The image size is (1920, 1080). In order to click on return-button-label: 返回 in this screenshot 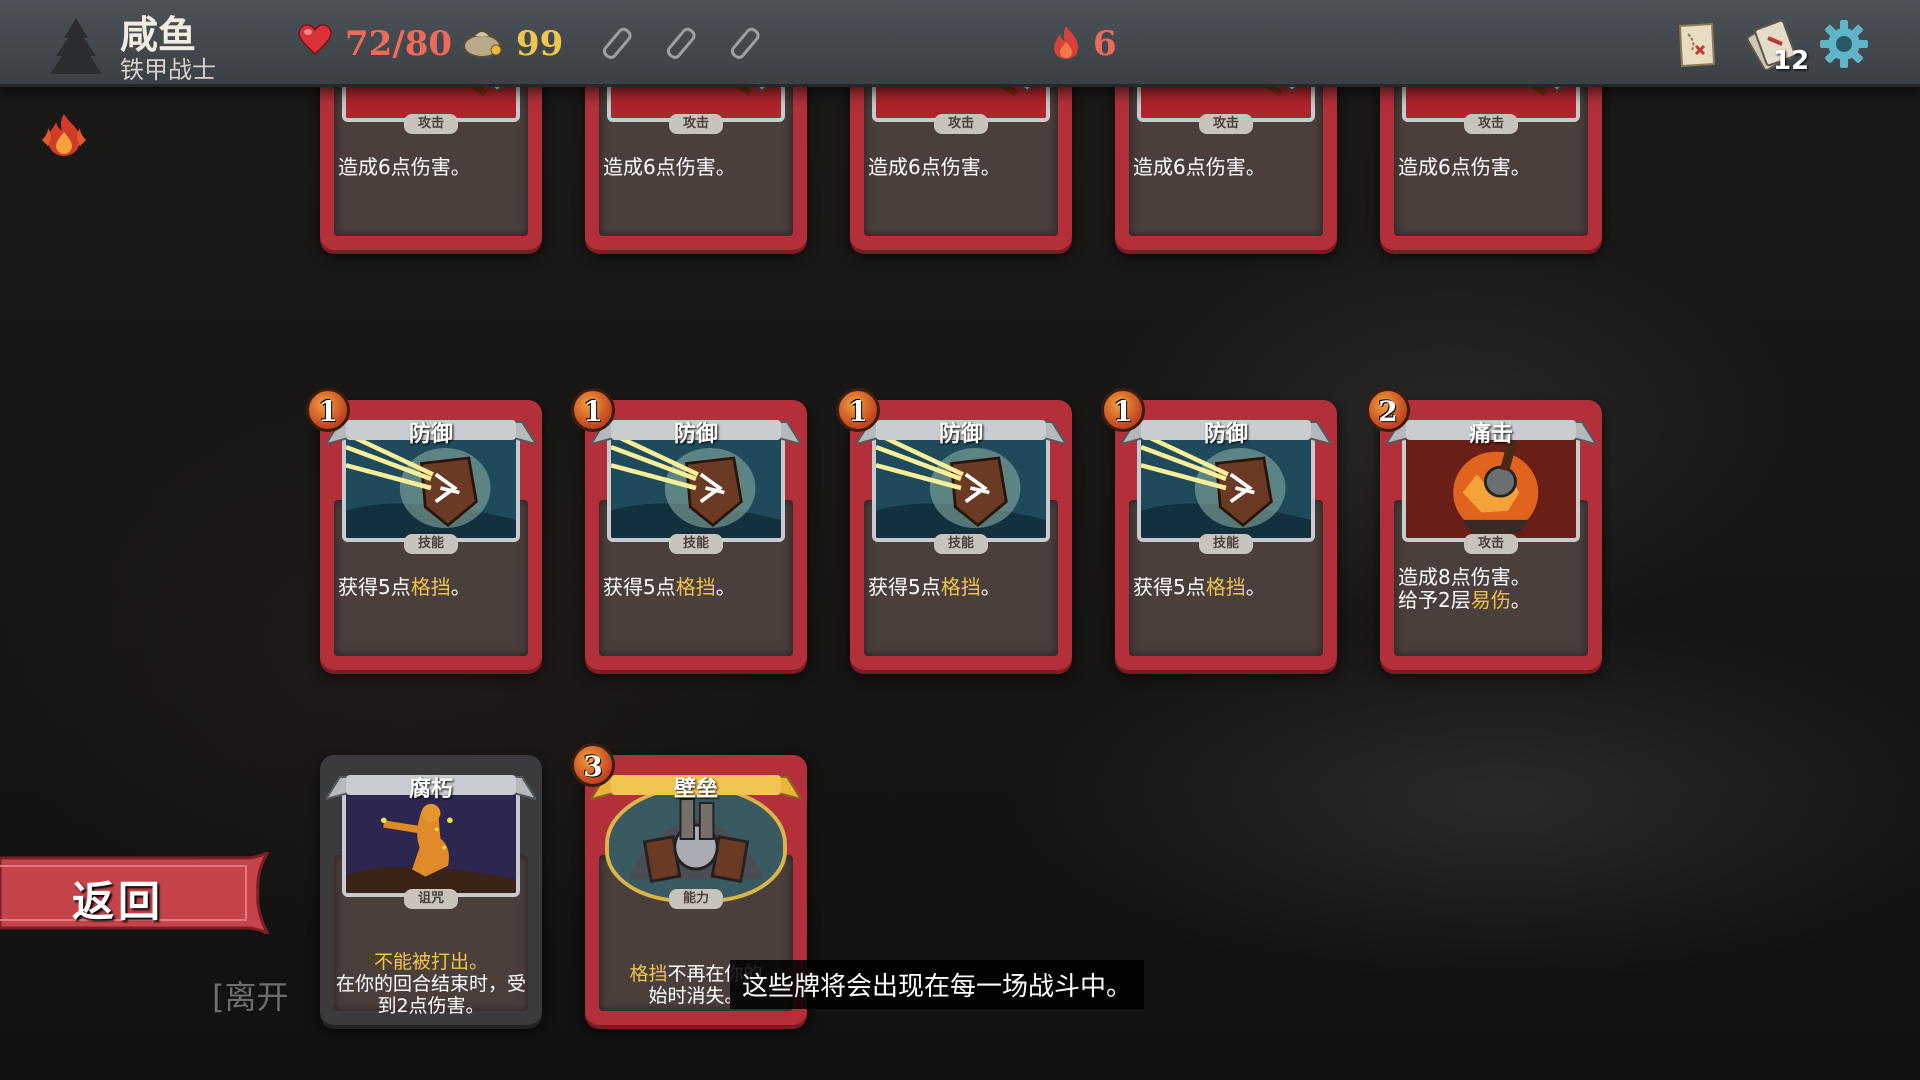, I will do `click(118, 898)`.